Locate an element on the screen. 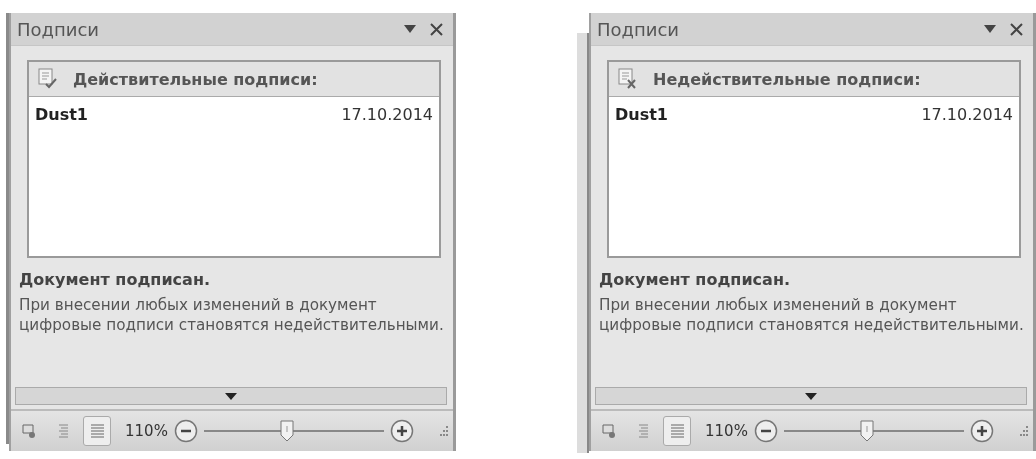 The height and width of the screenshot is (459, 1036). list-heading: Недействительные подписи: is located at coordinates (787, 79).